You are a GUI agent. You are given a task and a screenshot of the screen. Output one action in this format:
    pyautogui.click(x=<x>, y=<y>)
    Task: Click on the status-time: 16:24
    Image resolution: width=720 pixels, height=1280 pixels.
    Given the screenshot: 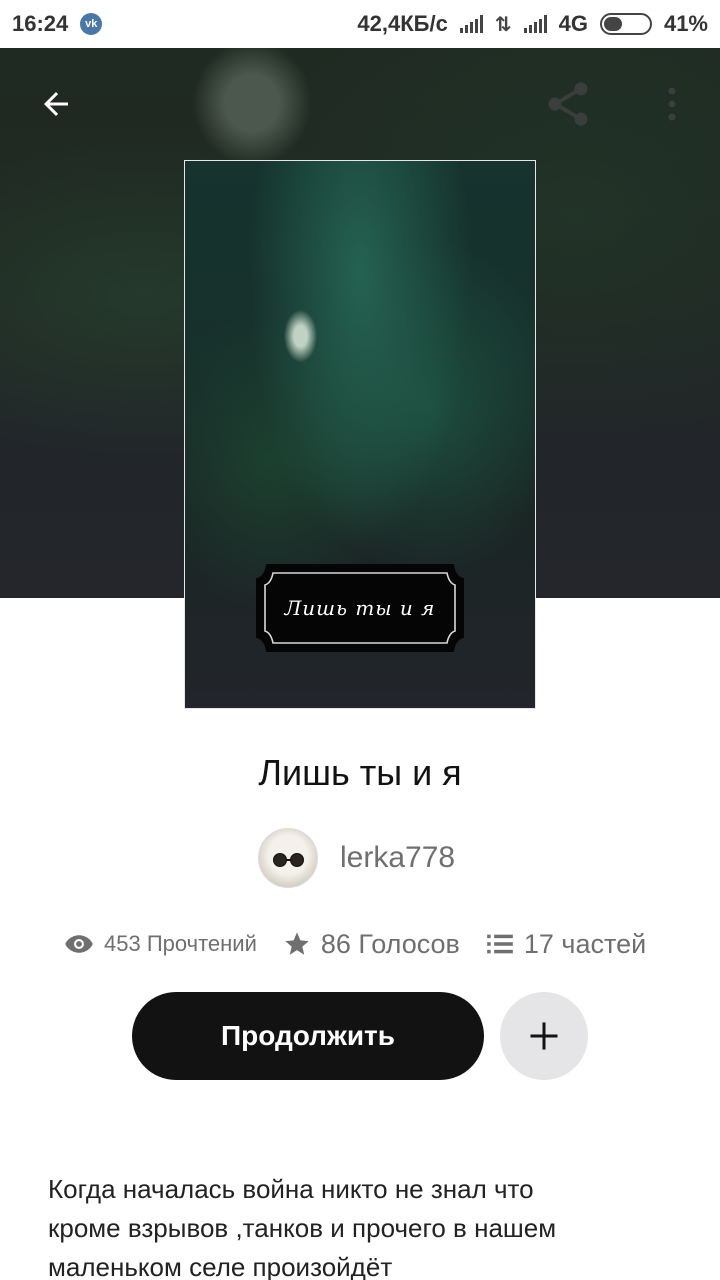 What is the action you would take?
    pyautogui.click(x=40, y=23)
    